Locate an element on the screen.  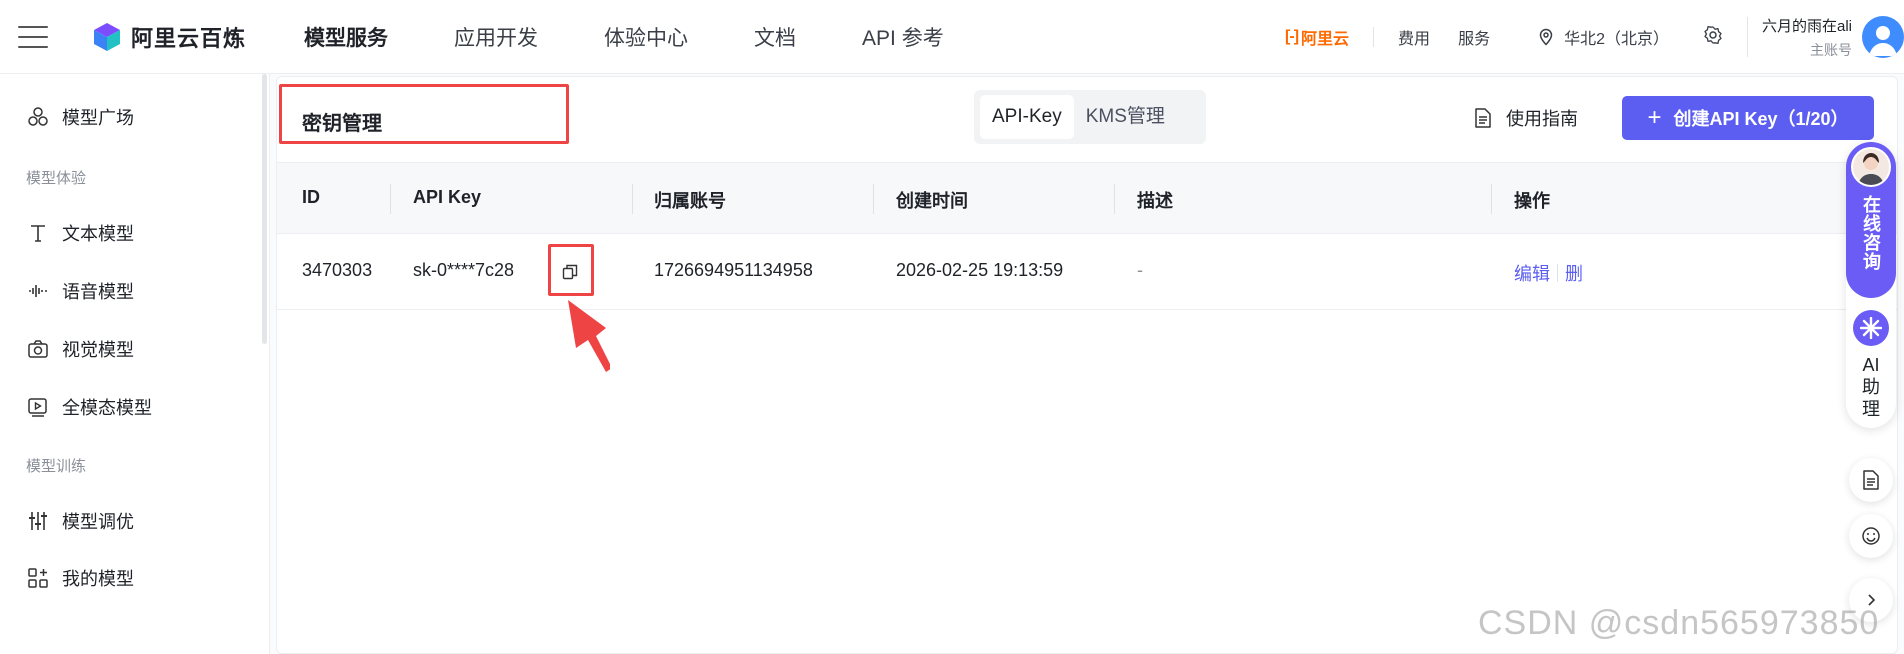
sidebar-group-training: 模型训练 is located at coordinates (56, 466).